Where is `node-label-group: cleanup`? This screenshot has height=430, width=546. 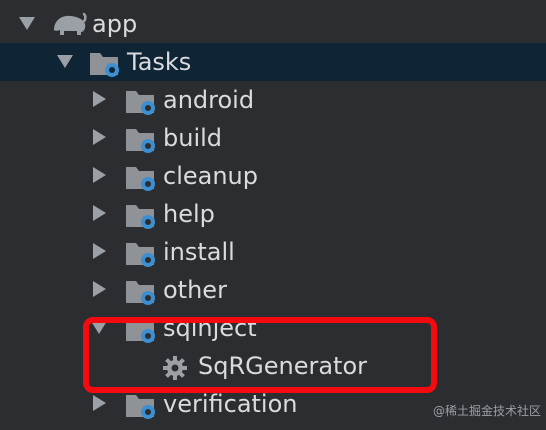 node-label-group: cleanup is located at coordinates (210, 176).